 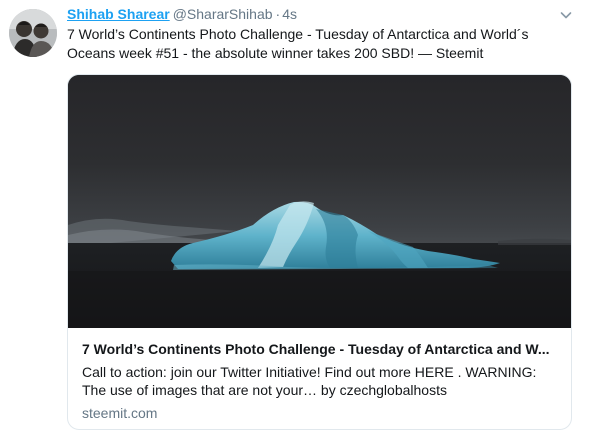 What do you see at coordinates (118, 14) in the screenshot?
I see `author-name: Shihab Sharear` at bounding box center [118, 14].